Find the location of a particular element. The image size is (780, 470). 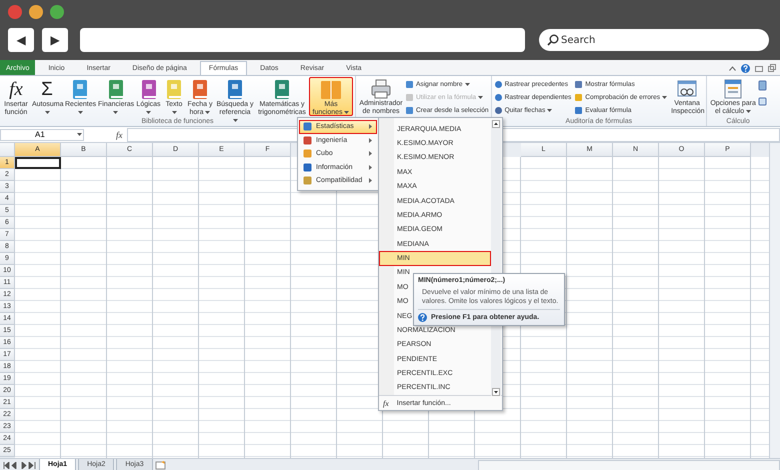

search-icon is located at coordinates (553, 40).